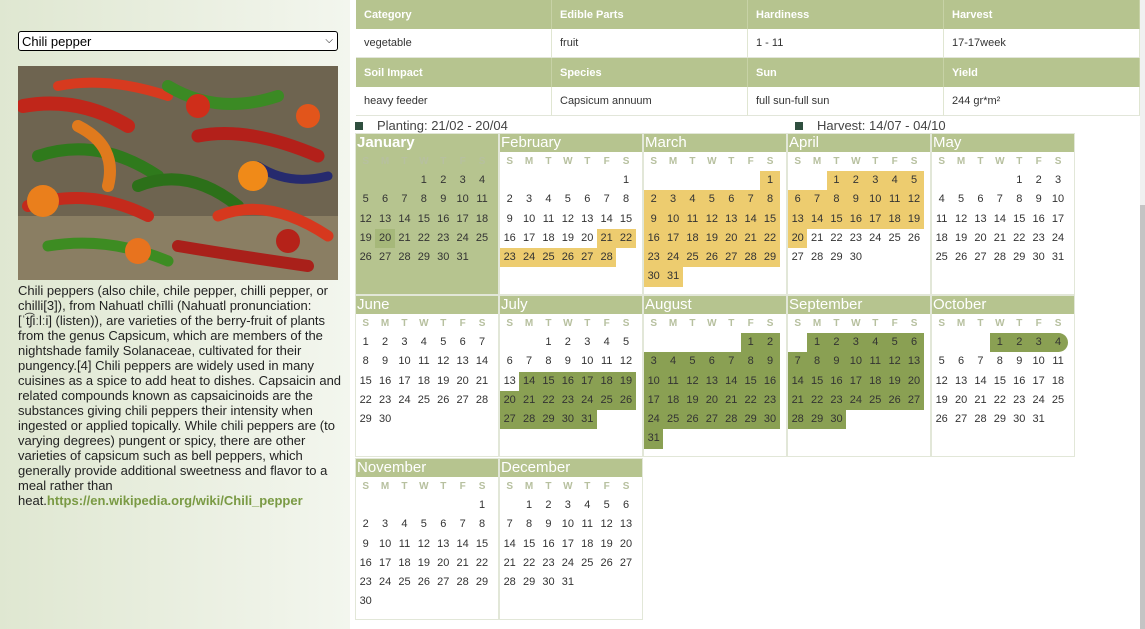 The height and width of the screenshot is (629, 1145). Describe the element at coordinates (980, 219) in the screenshot. I see `calendar-day: 13` at that location.